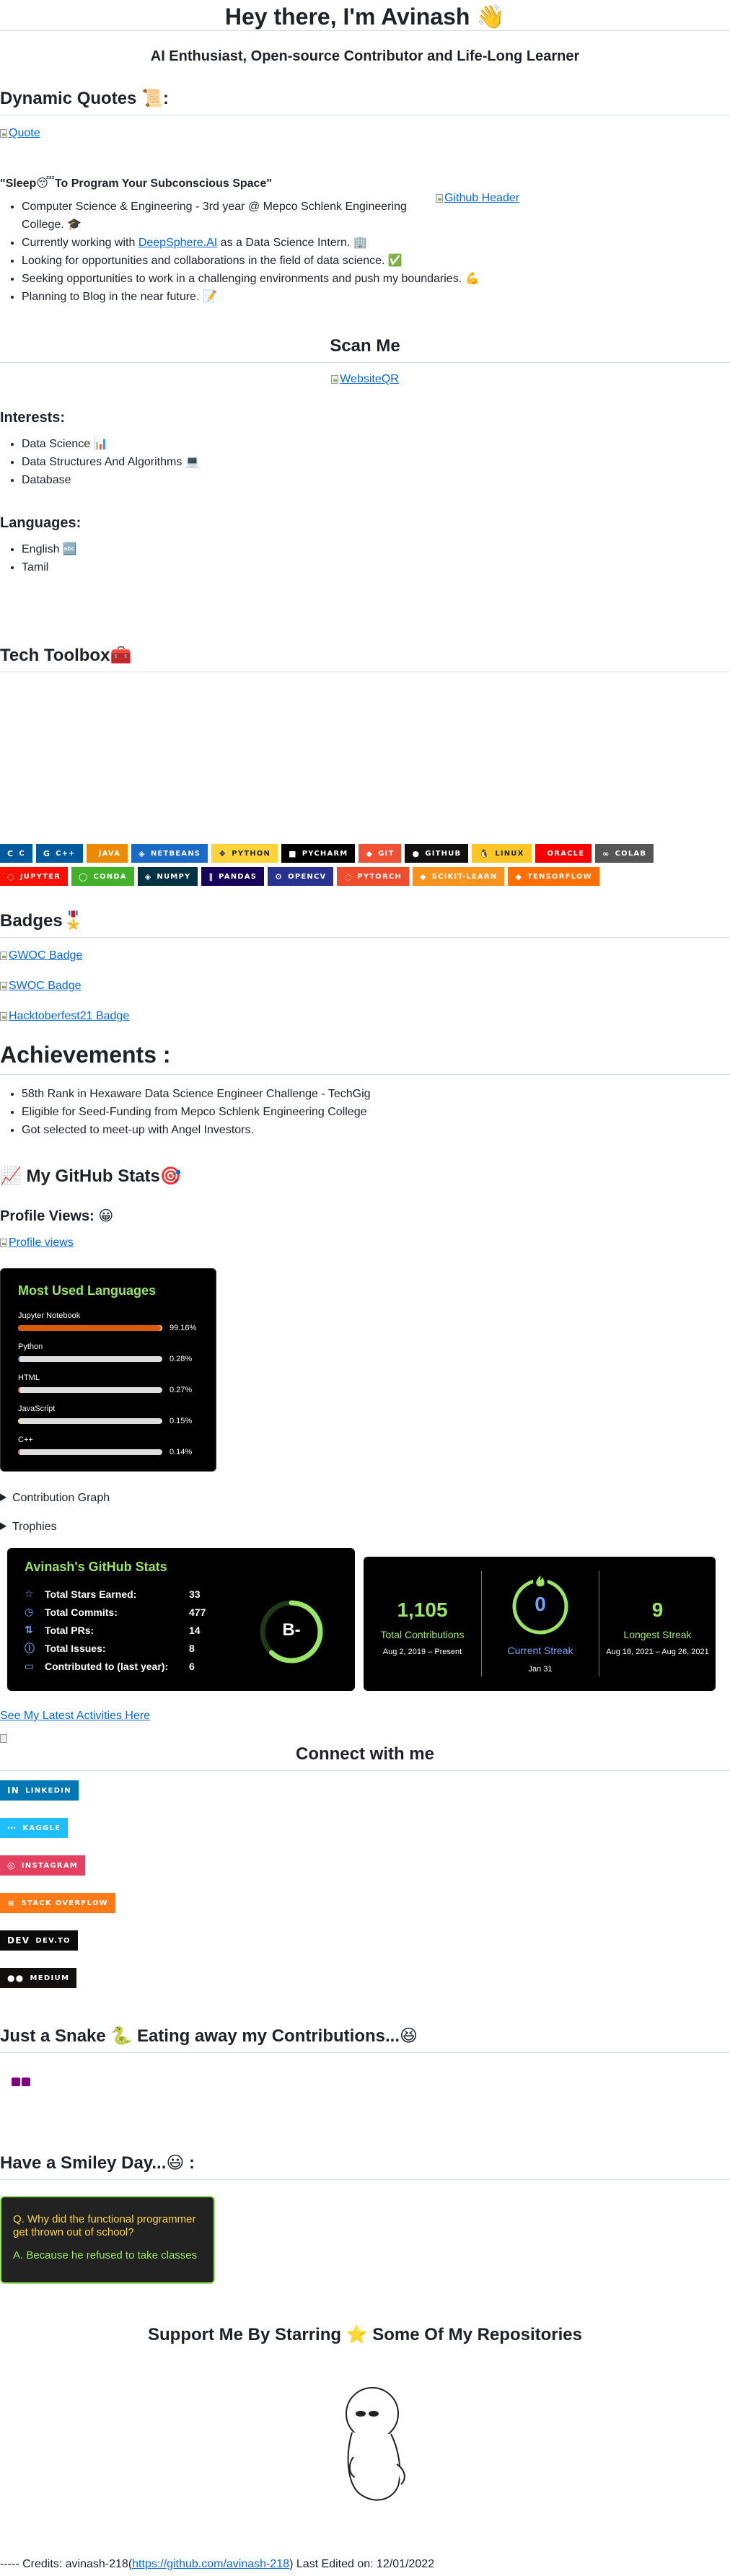 Image resolution: width=730 pixels, height=2576 pixels. I want to click on badge-label: Git, so click(386, 853).